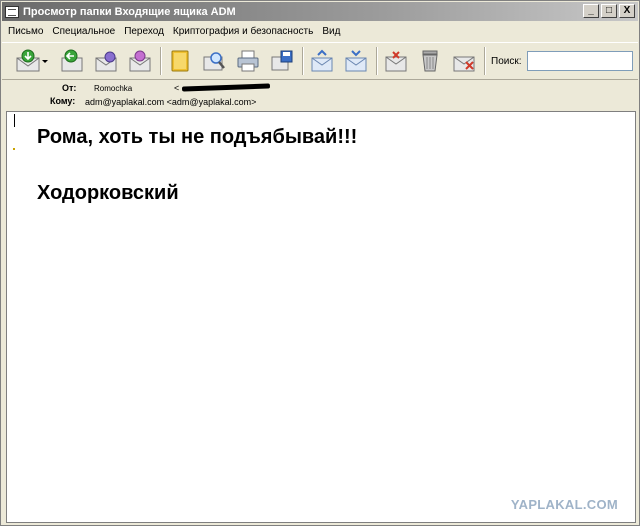 The height and width of the screenshot is (526, 640). I want to click on junk-icon, so click(464, 64).